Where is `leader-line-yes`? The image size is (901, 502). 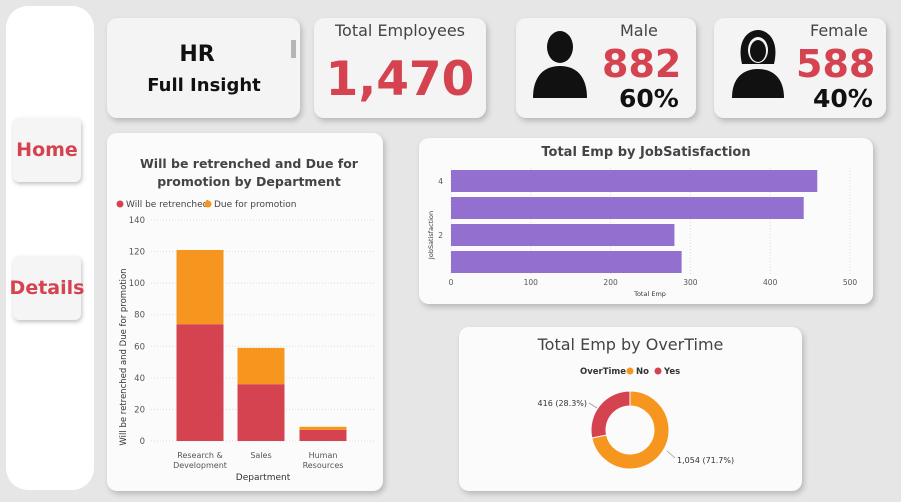
leader-line-yes is located at coordinates (593, 405).